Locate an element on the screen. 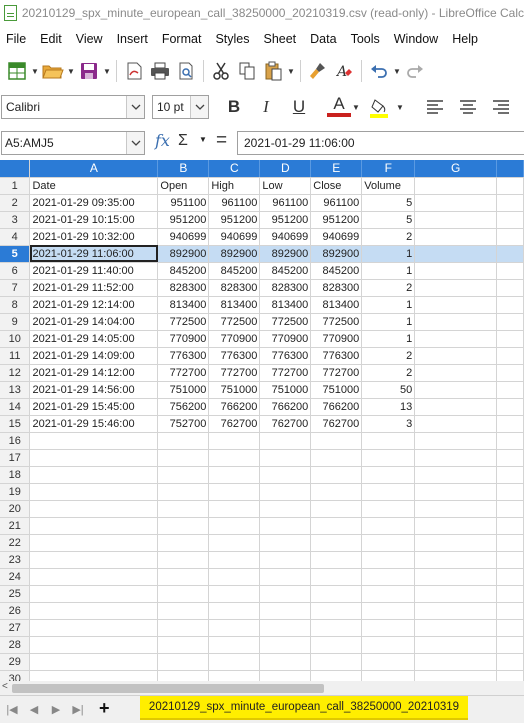 The height and width of the screenshot is (723, 524). formula-equals-icon: = is located at coordinates (221, 141).